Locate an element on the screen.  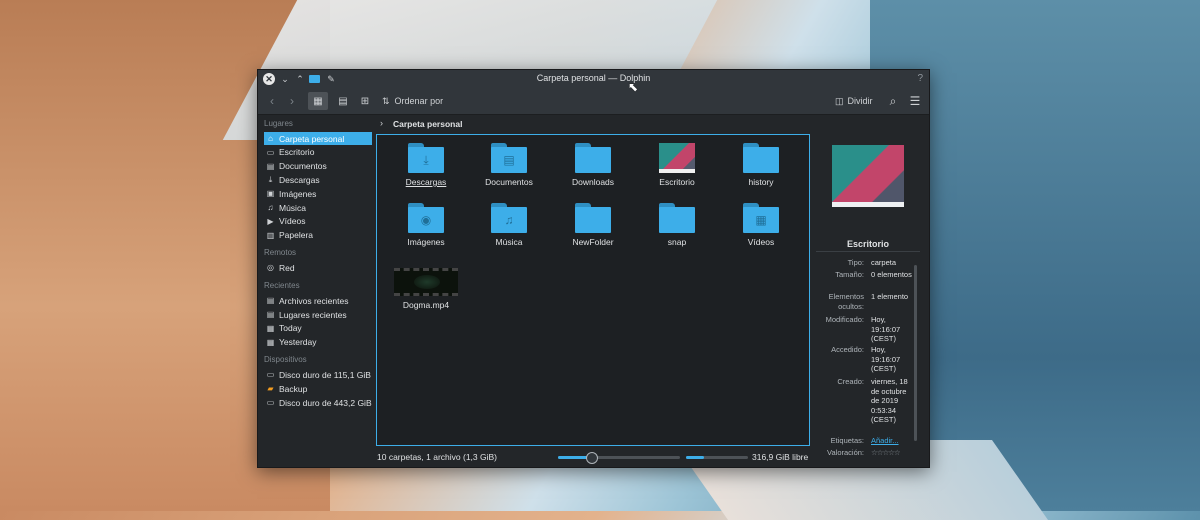
mouse-cursor-icon: ⬉ is located at coordinates (633, 87).